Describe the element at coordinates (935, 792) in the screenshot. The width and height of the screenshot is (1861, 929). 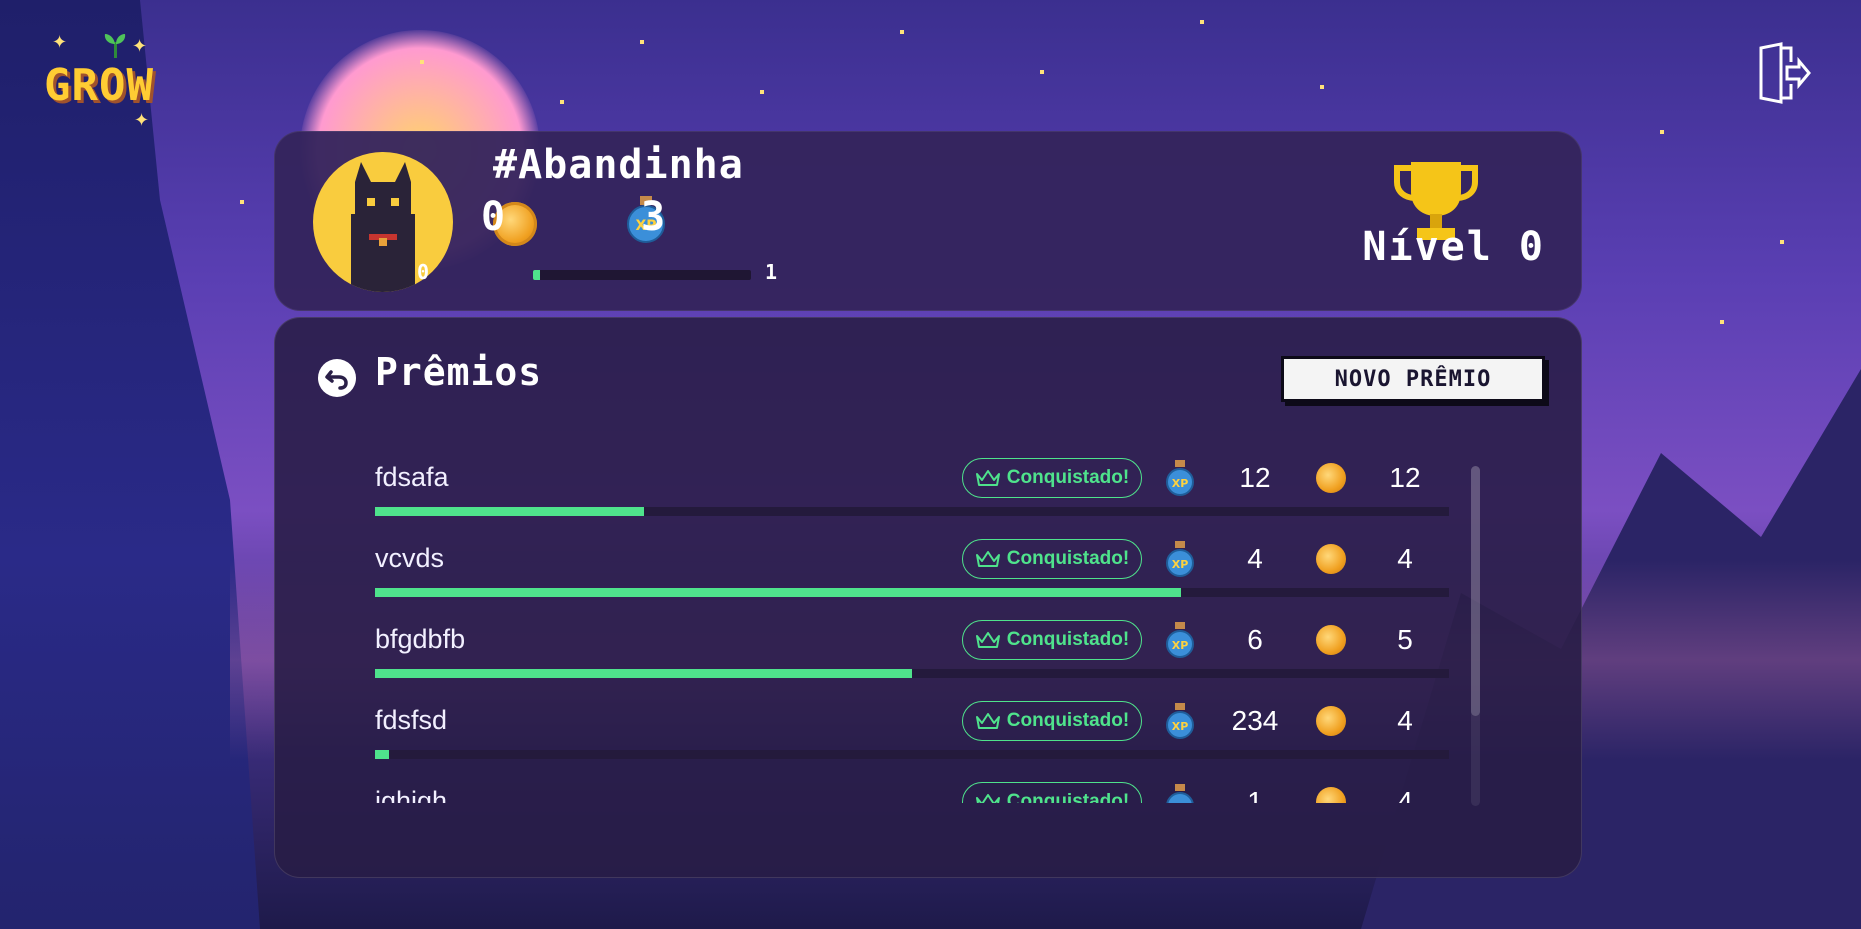
I see `reward-row: jghjgh Conquistado! XP 1 4` at that location.